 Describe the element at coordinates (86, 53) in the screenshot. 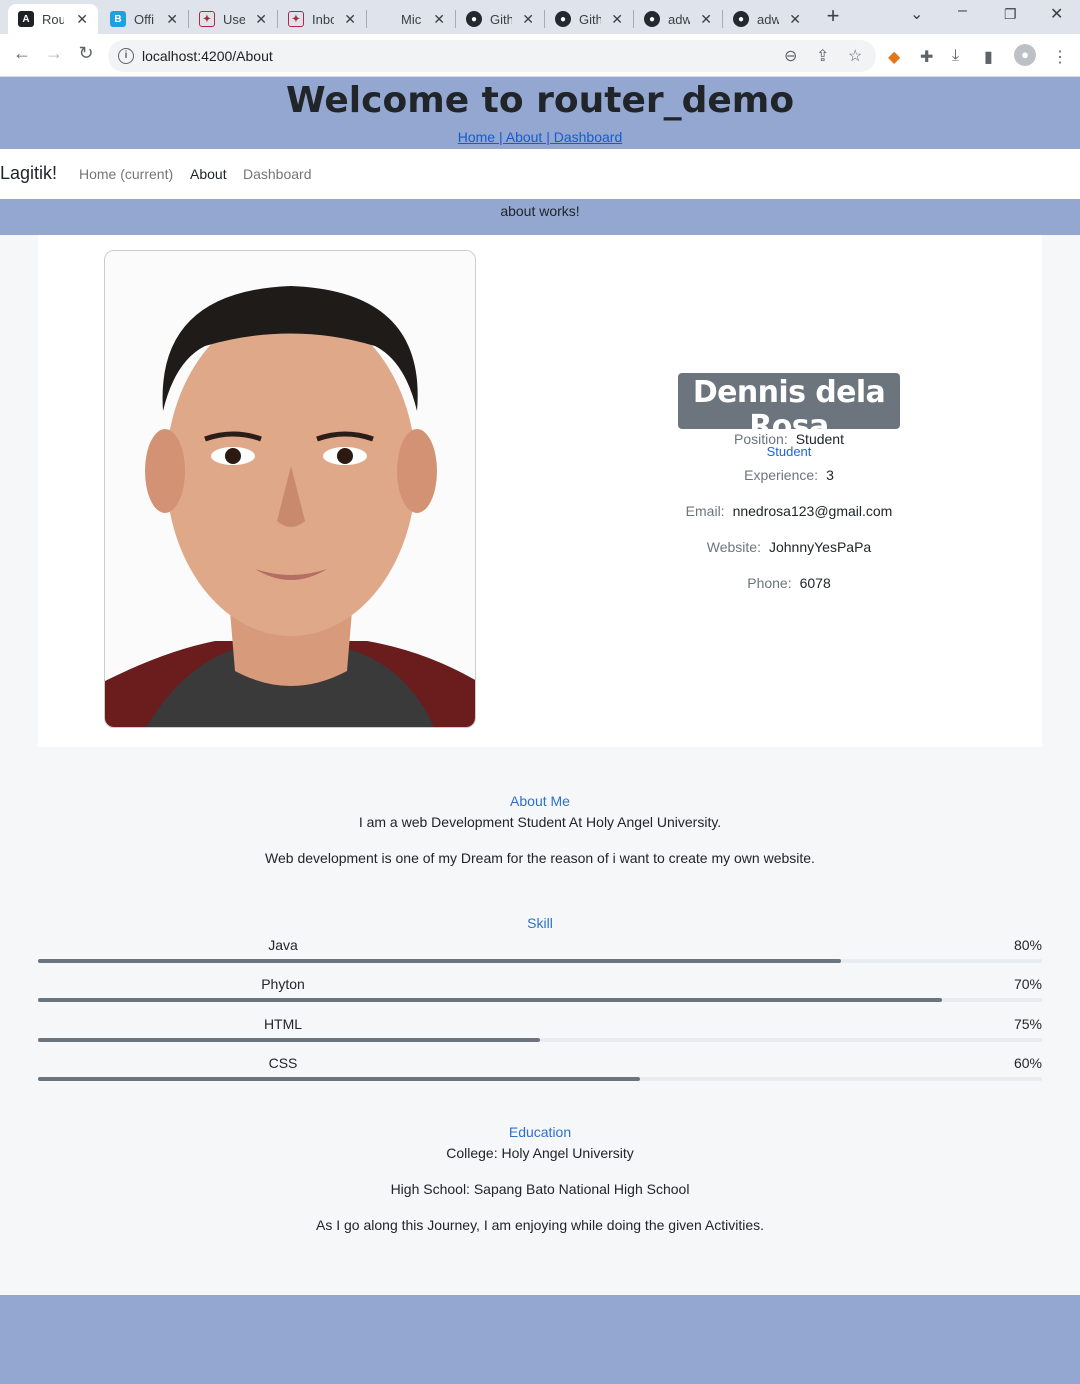

I see `reload-icon: ↻` at that location.